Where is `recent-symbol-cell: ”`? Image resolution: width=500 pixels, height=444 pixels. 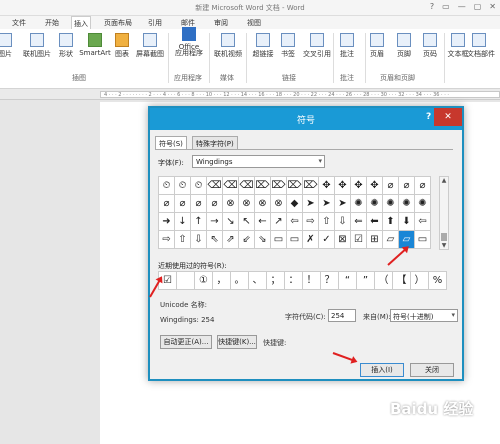
recent-symbol-cell: ” is located at coordinates (366, 281).